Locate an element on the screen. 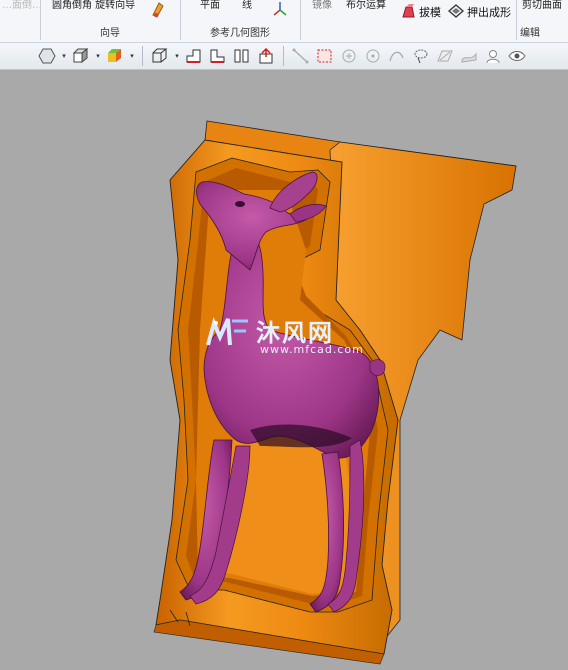 Image resolution: width=568 pixels, height=670 pixels. line-snap-icon is located at coordinates (301, 56).